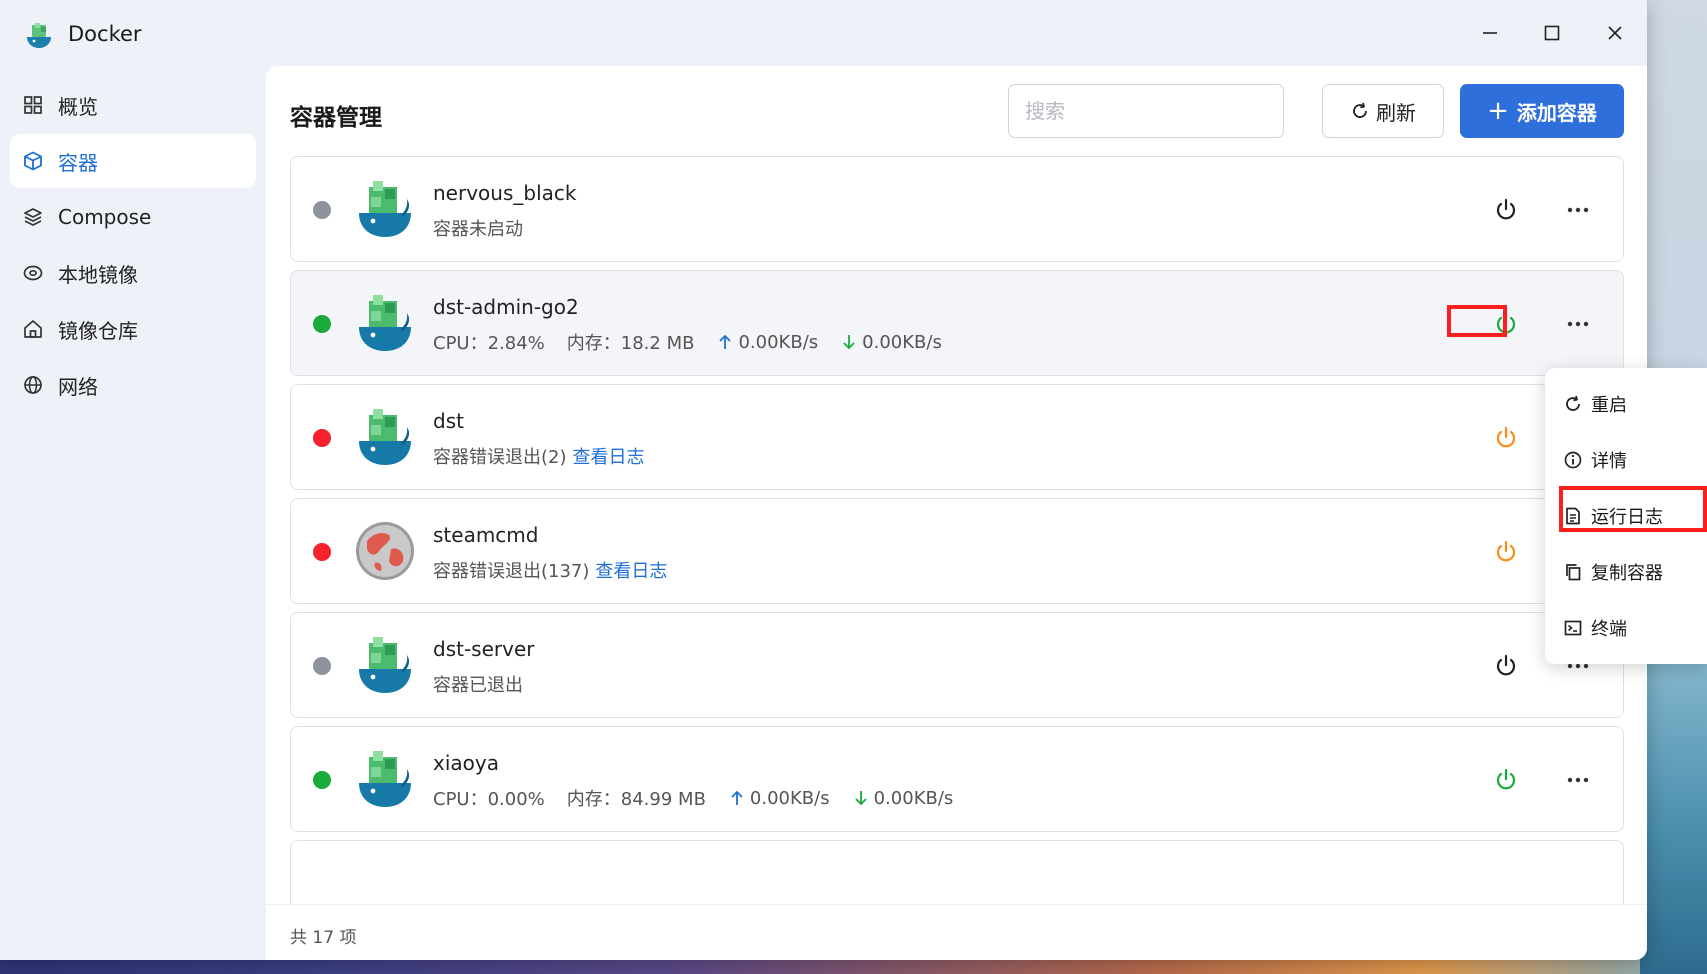  What do you see at coordinates (78, 386) in the screenshot?
I see `sidebar-item-label: 网络` at bounding box center [78, 386].